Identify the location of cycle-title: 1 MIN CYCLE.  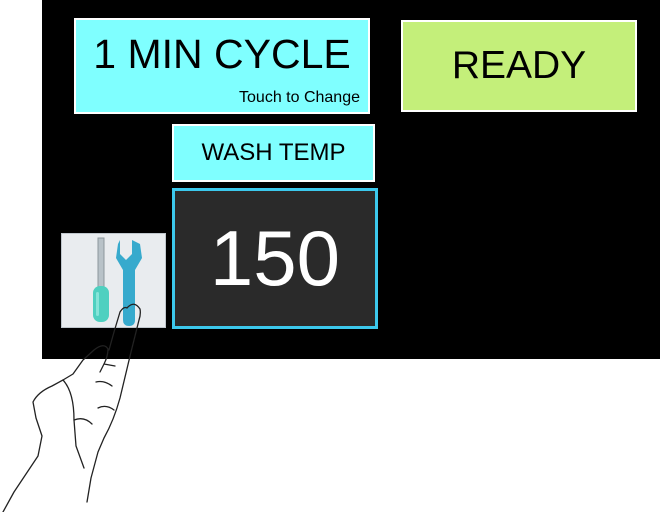
(222, 54).